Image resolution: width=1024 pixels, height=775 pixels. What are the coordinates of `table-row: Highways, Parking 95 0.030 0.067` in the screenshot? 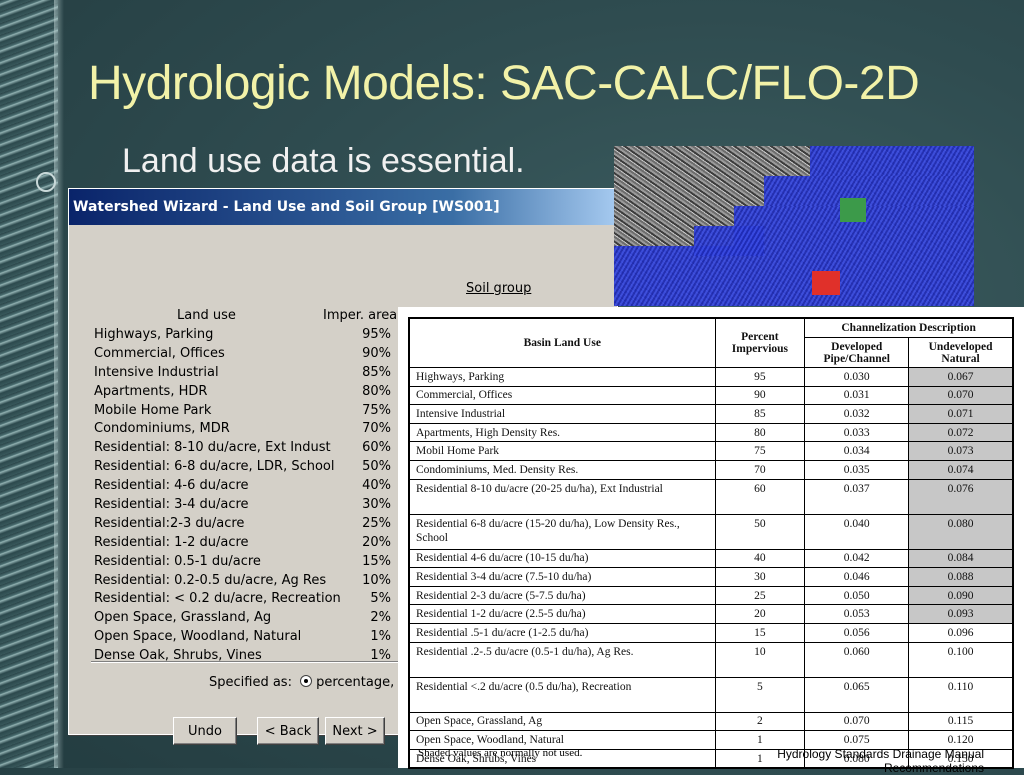 It's located at (711, 377).